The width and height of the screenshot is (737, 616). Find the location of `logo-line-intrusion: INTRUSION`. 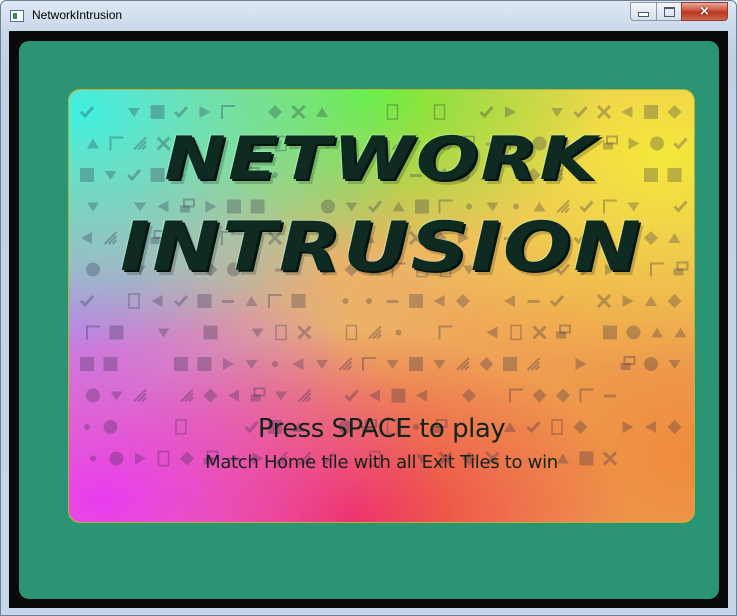

logo-line-intrusion: INTRUSION is located at coordinates (381, 247).